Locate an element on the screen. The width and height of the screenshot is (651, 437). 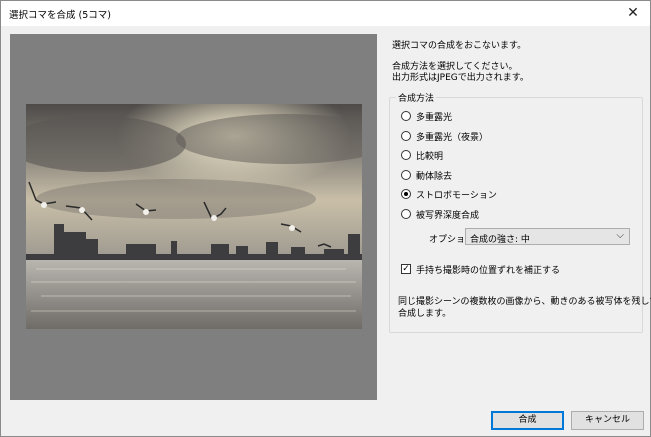
radio-moving-object-removal: 動体除去 is located at coordinates (426, 175).